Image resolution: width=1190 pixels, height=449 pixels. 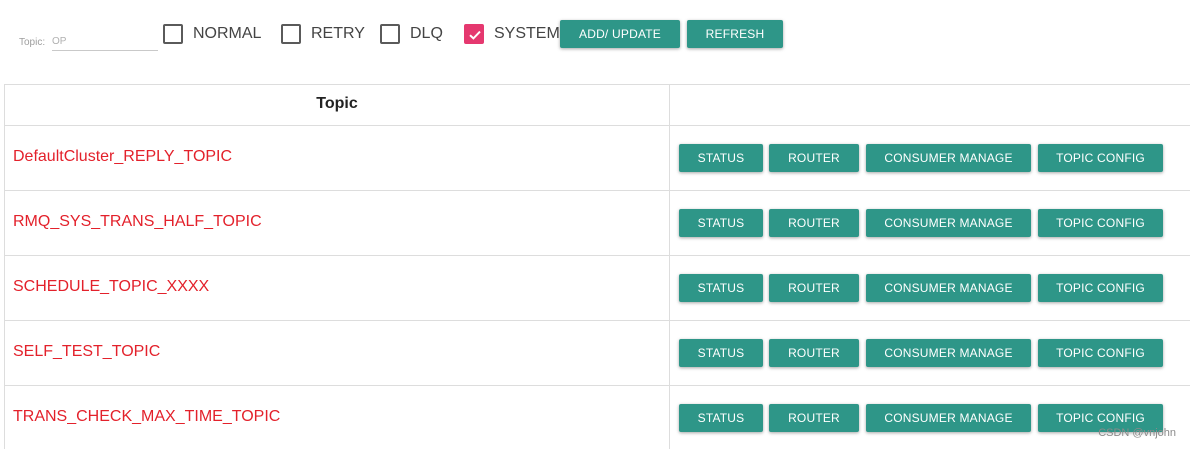 What do you see at coordinates (337, 417) in the screenshot?
I see `topic-cell: TRANS_CHECK_MAX_TIME_TOPIC` at bounding box center [337, 417].